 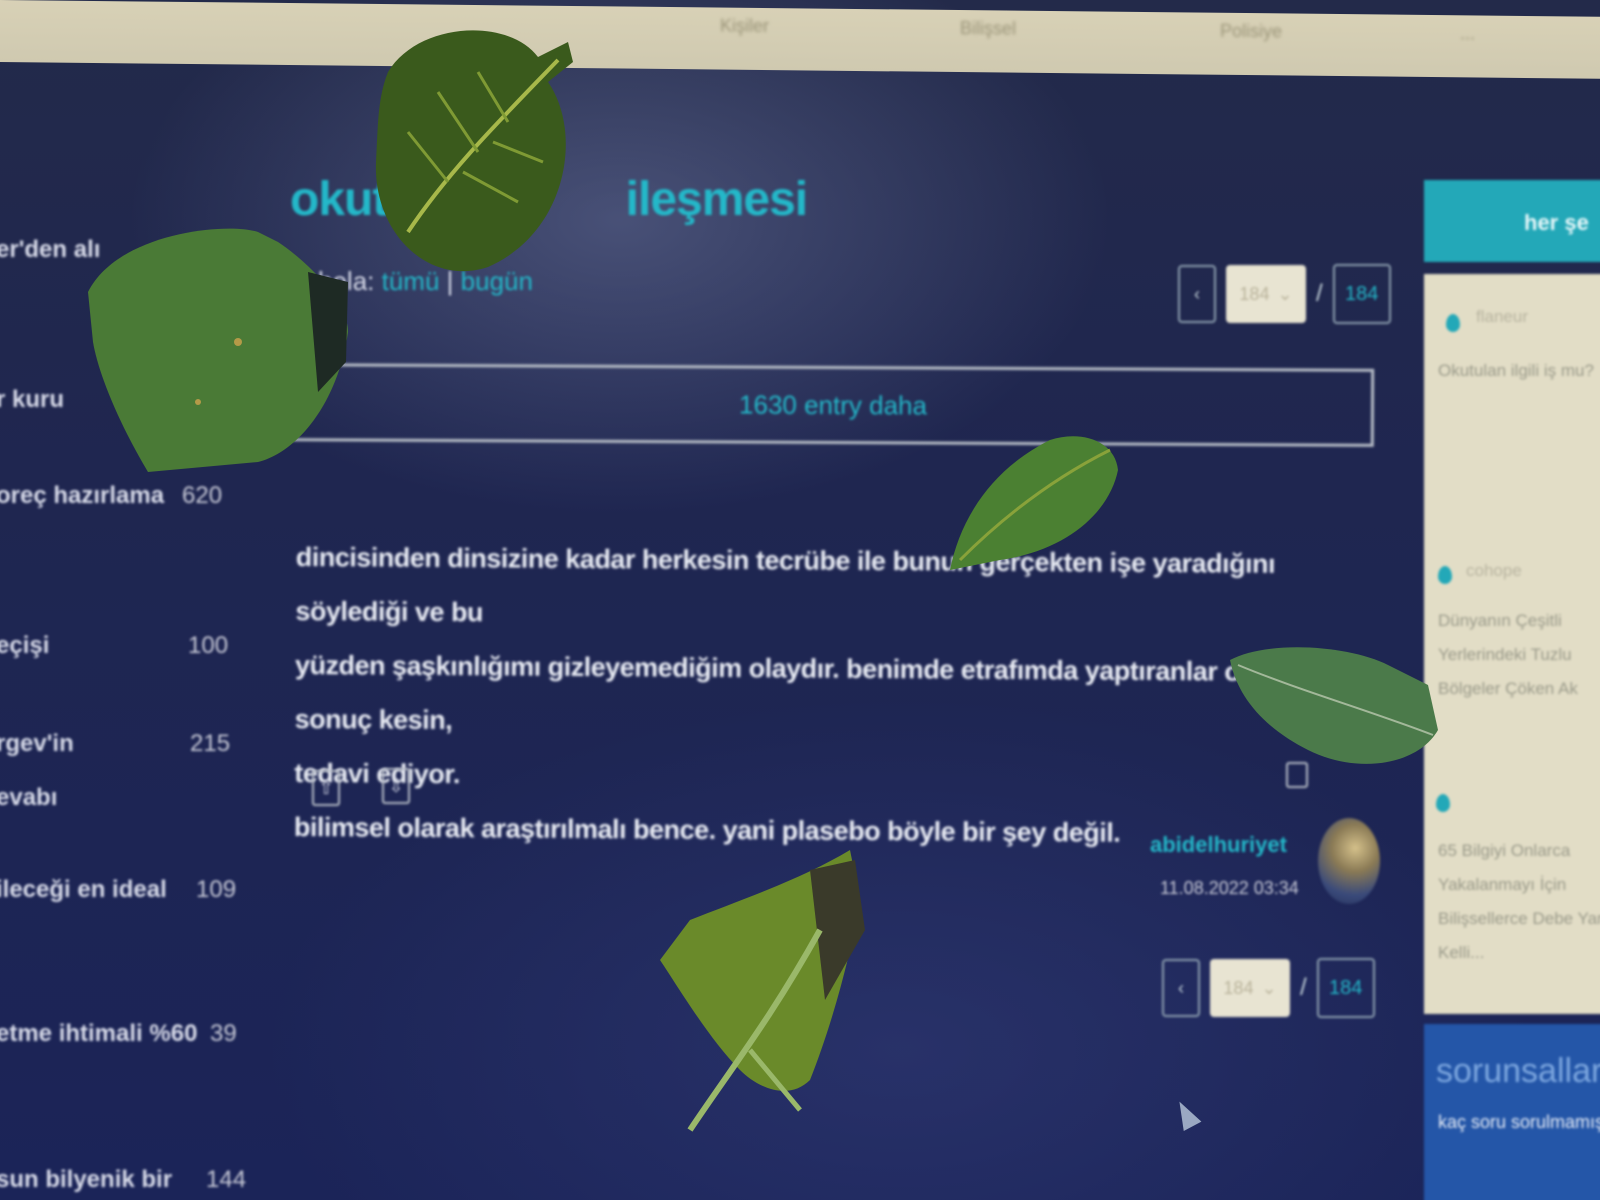 I want to click on nav-item: Bilişsel, so click(x=988, y=29).